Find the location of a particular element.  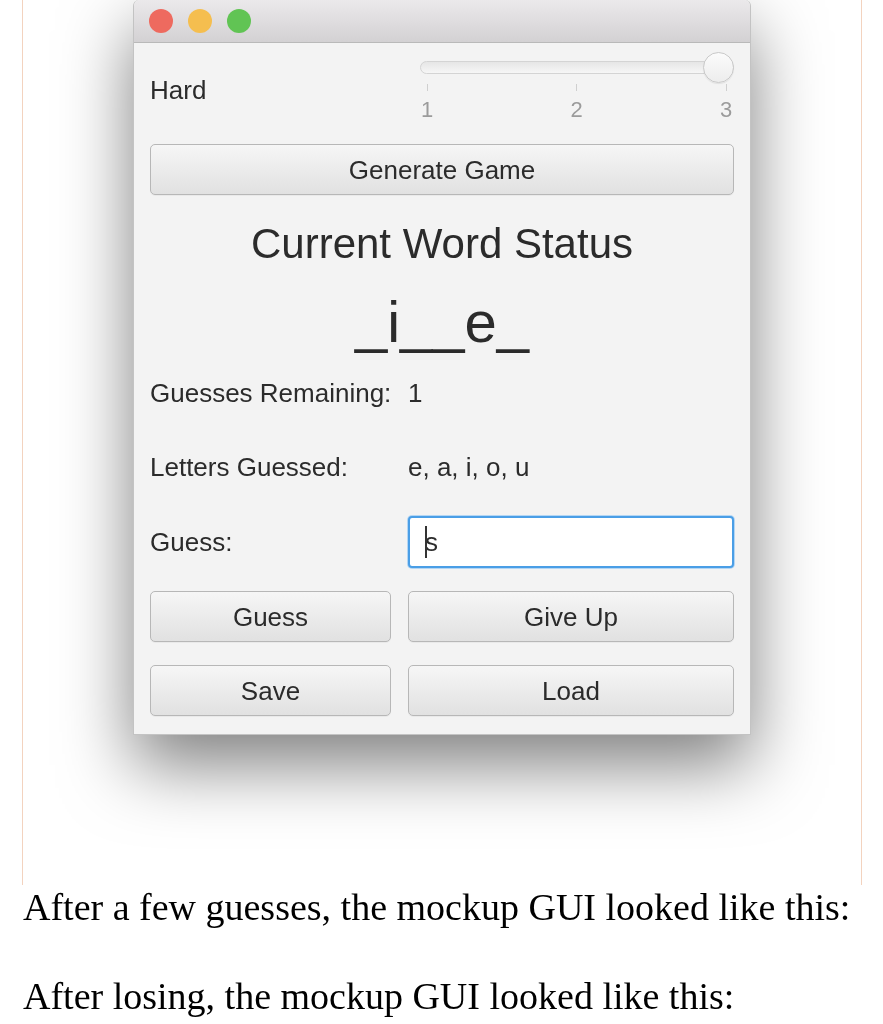

stat-label: Guesses Remaining: is located at coordinates (271, 393).